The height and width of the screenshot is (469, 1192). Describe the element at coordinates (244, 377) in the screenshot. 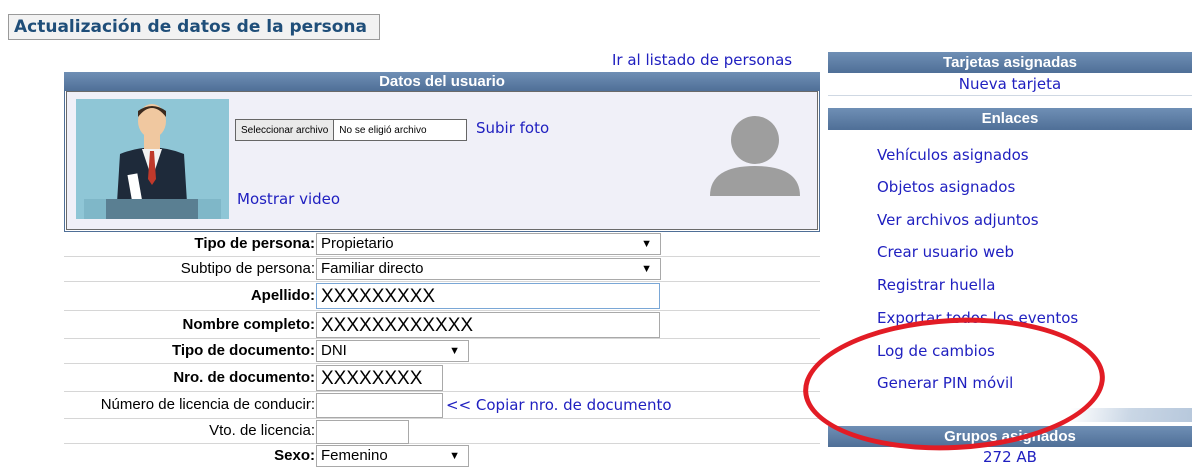

I see `nro-documento-label: Nro. de documento:` at that location.